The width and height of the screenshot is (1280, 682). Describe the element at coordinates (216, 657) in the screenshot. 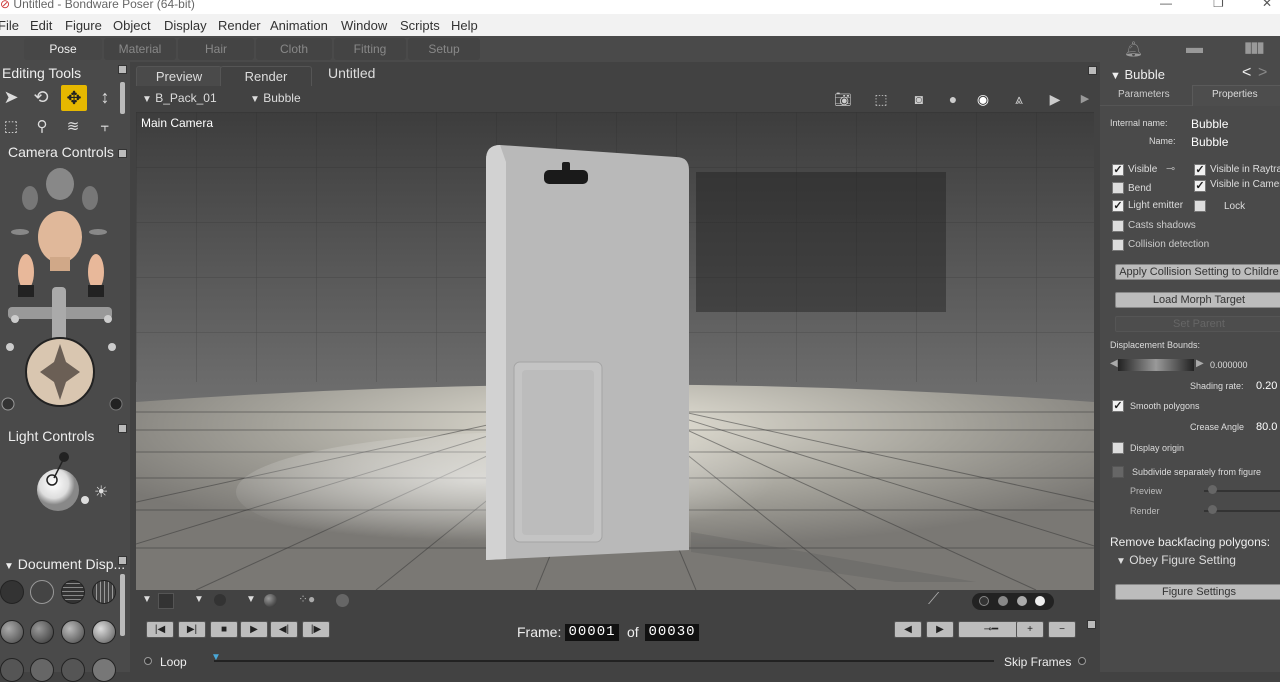

I see `playhead-icon: ▼` at that location.